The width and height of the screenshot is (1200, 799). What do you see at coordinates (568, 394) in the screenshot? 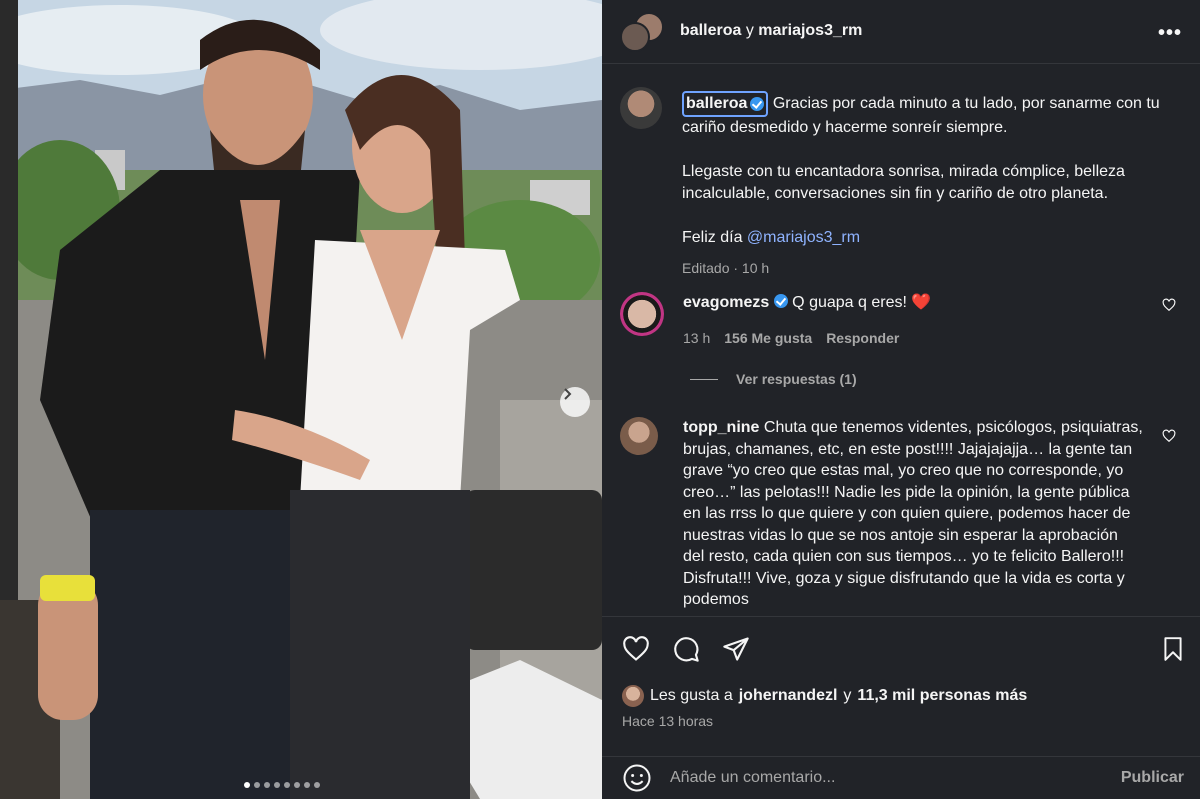
I see `chevron-right-icon` at bounding box center [568, 394].